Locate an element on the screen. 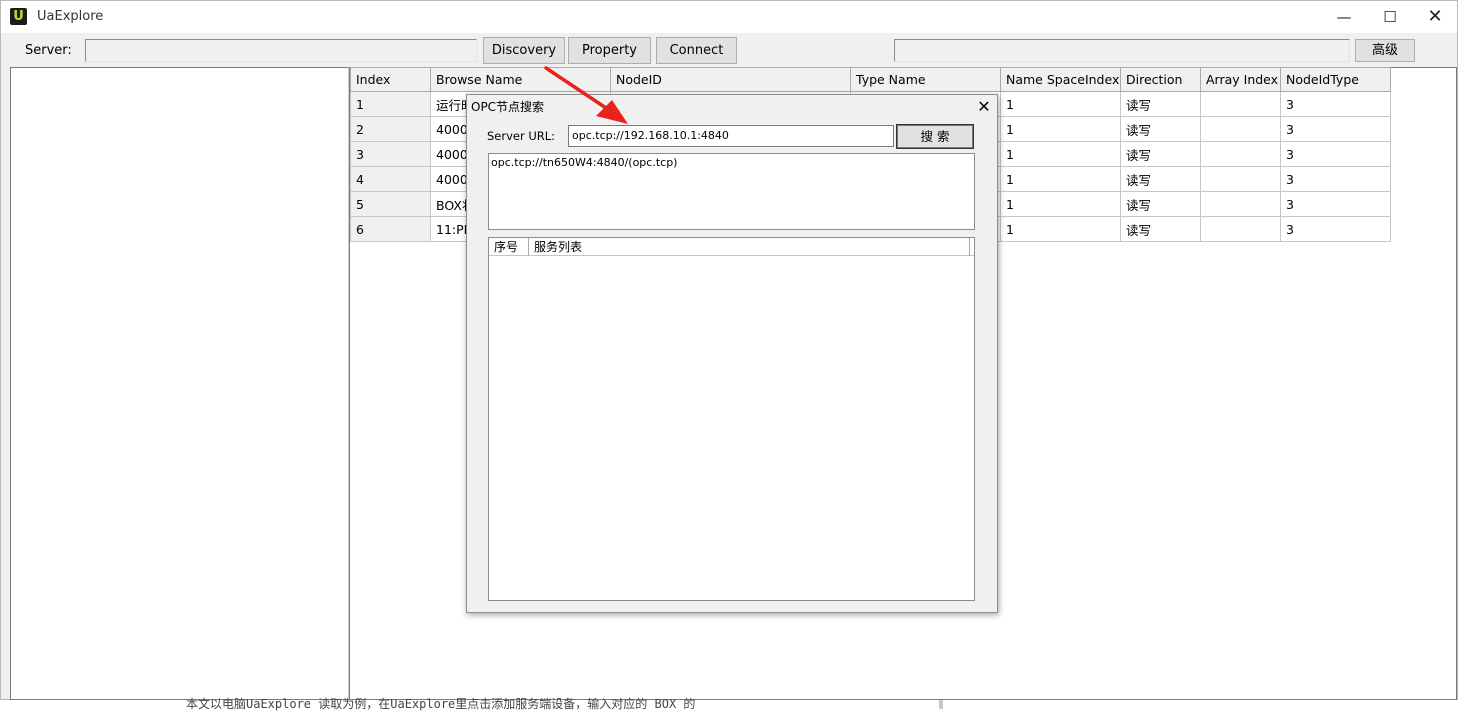 Image resolution: width=1465 pixels, height=711 pixels. cell-index: 2 is located at coordinates (390, 129).